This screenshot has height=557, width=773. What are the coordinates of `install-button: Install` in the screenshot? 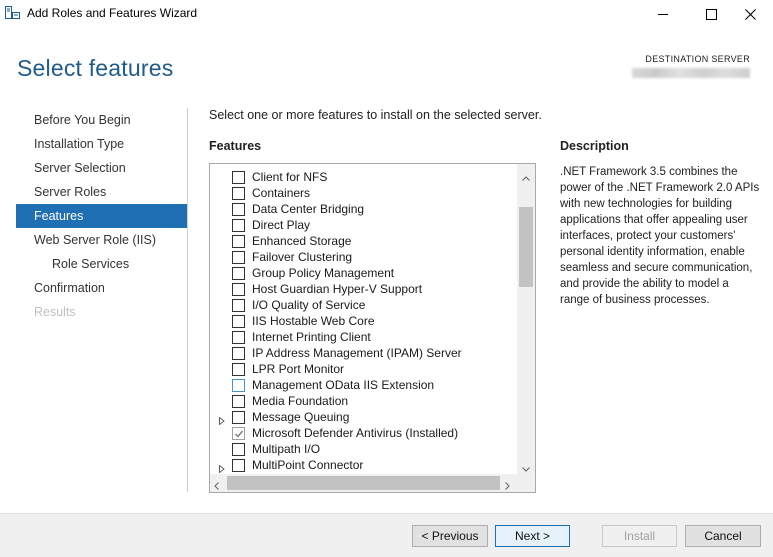 It's located at (639, 536).